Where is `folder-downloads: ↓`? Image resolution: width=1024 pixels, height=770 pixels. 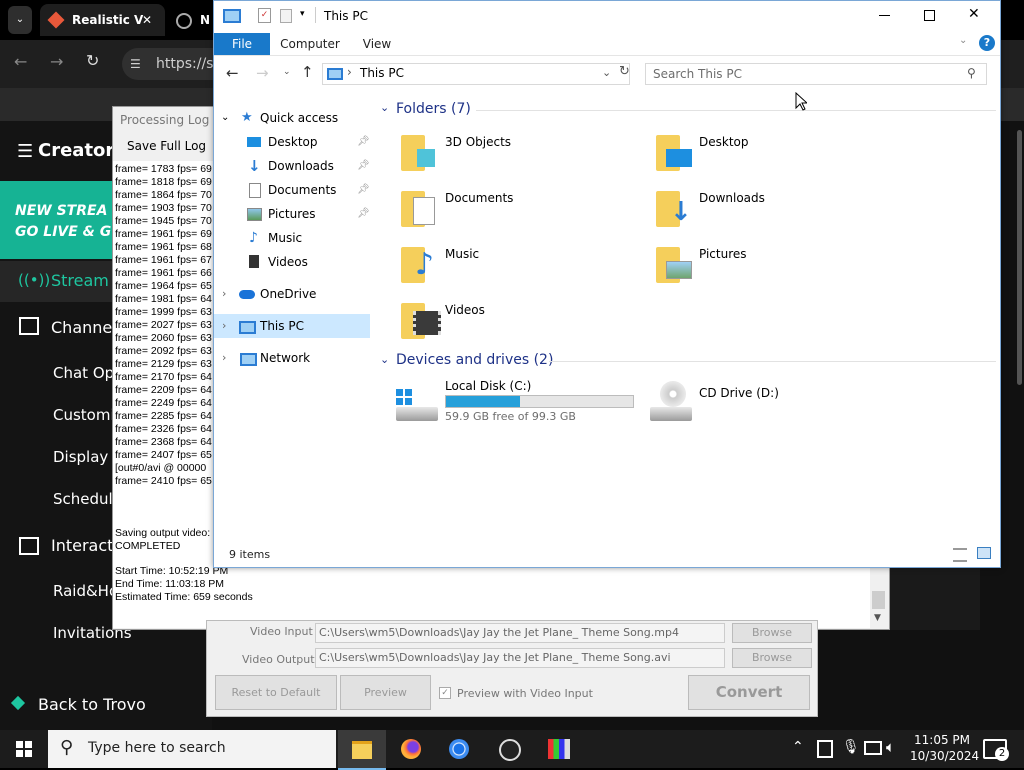
folder-downloads: ↓ is located at coordinates (674, 208).